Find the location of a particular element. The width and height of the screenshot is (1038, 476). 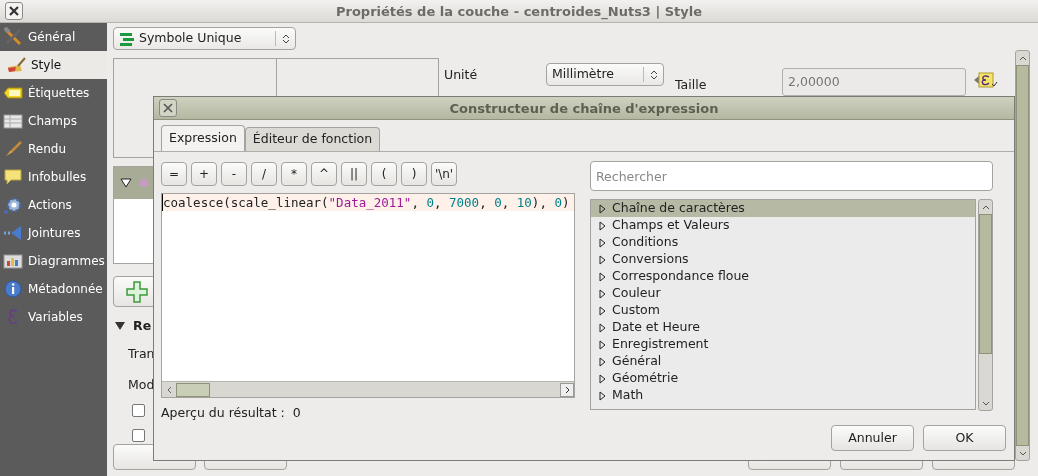

chart-icon is located at coordinates (13, 261).